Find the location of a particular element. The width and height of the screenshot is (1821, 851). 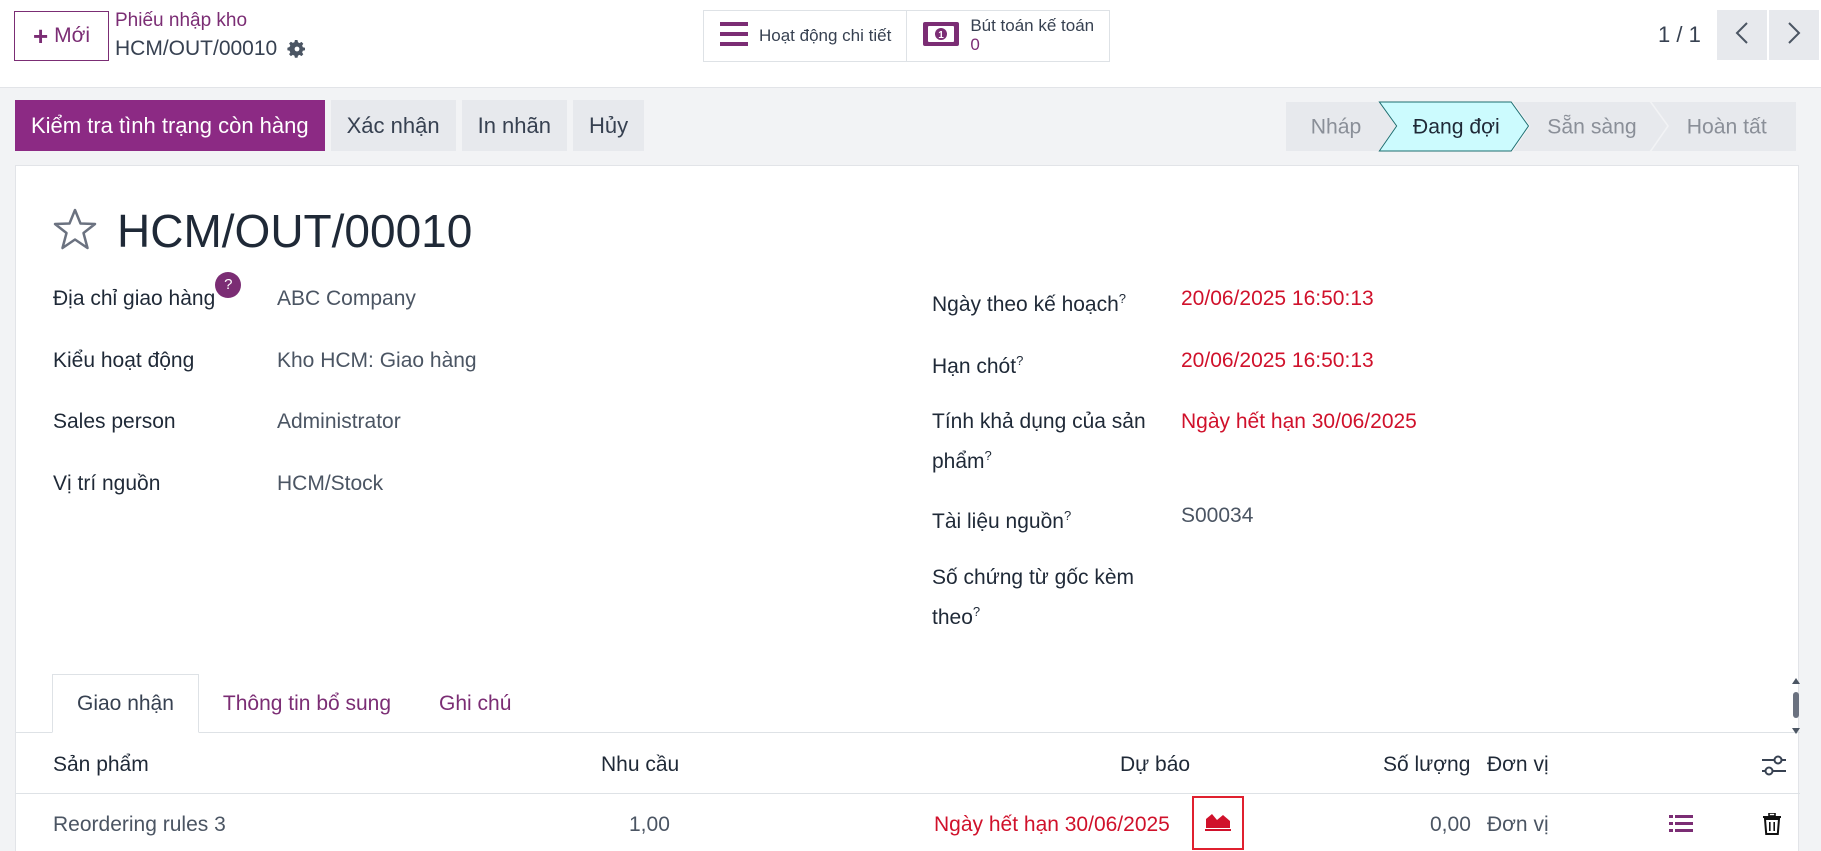

column-header-product: Sản phẩm is located at coordinates (101, 765).